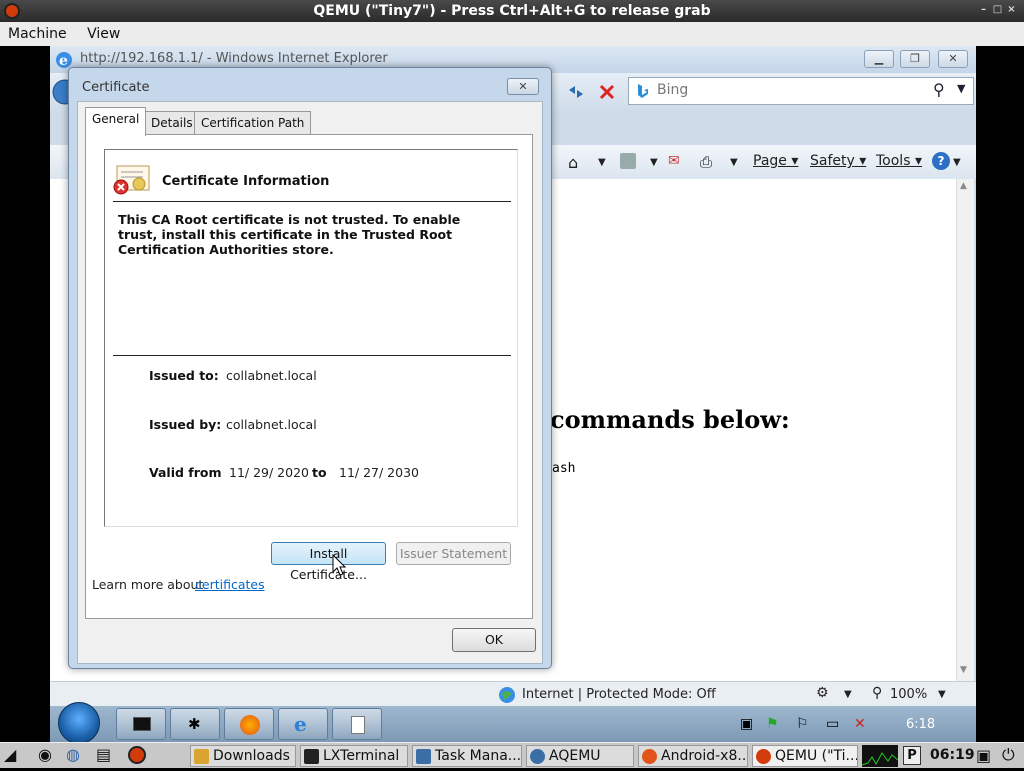 This screenshot has width=1024, height=771. I want to click on windows-clock: 6:18, so click(920, 724).